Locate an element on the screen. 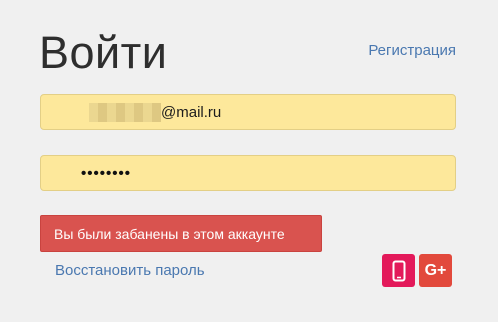  email-local-part-blurred is located at coordinates (125, 112).